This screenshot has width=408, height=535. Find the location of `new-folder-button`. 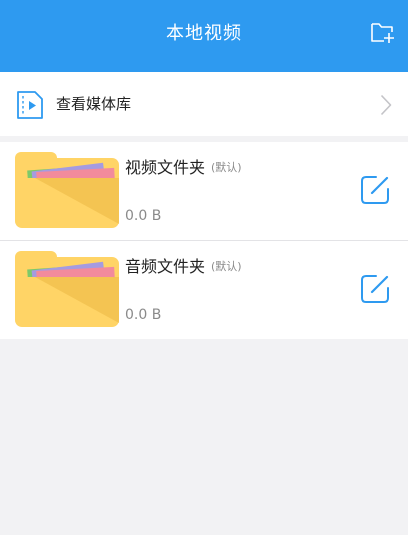

new-folder-button is located at coordinates (383, 32).